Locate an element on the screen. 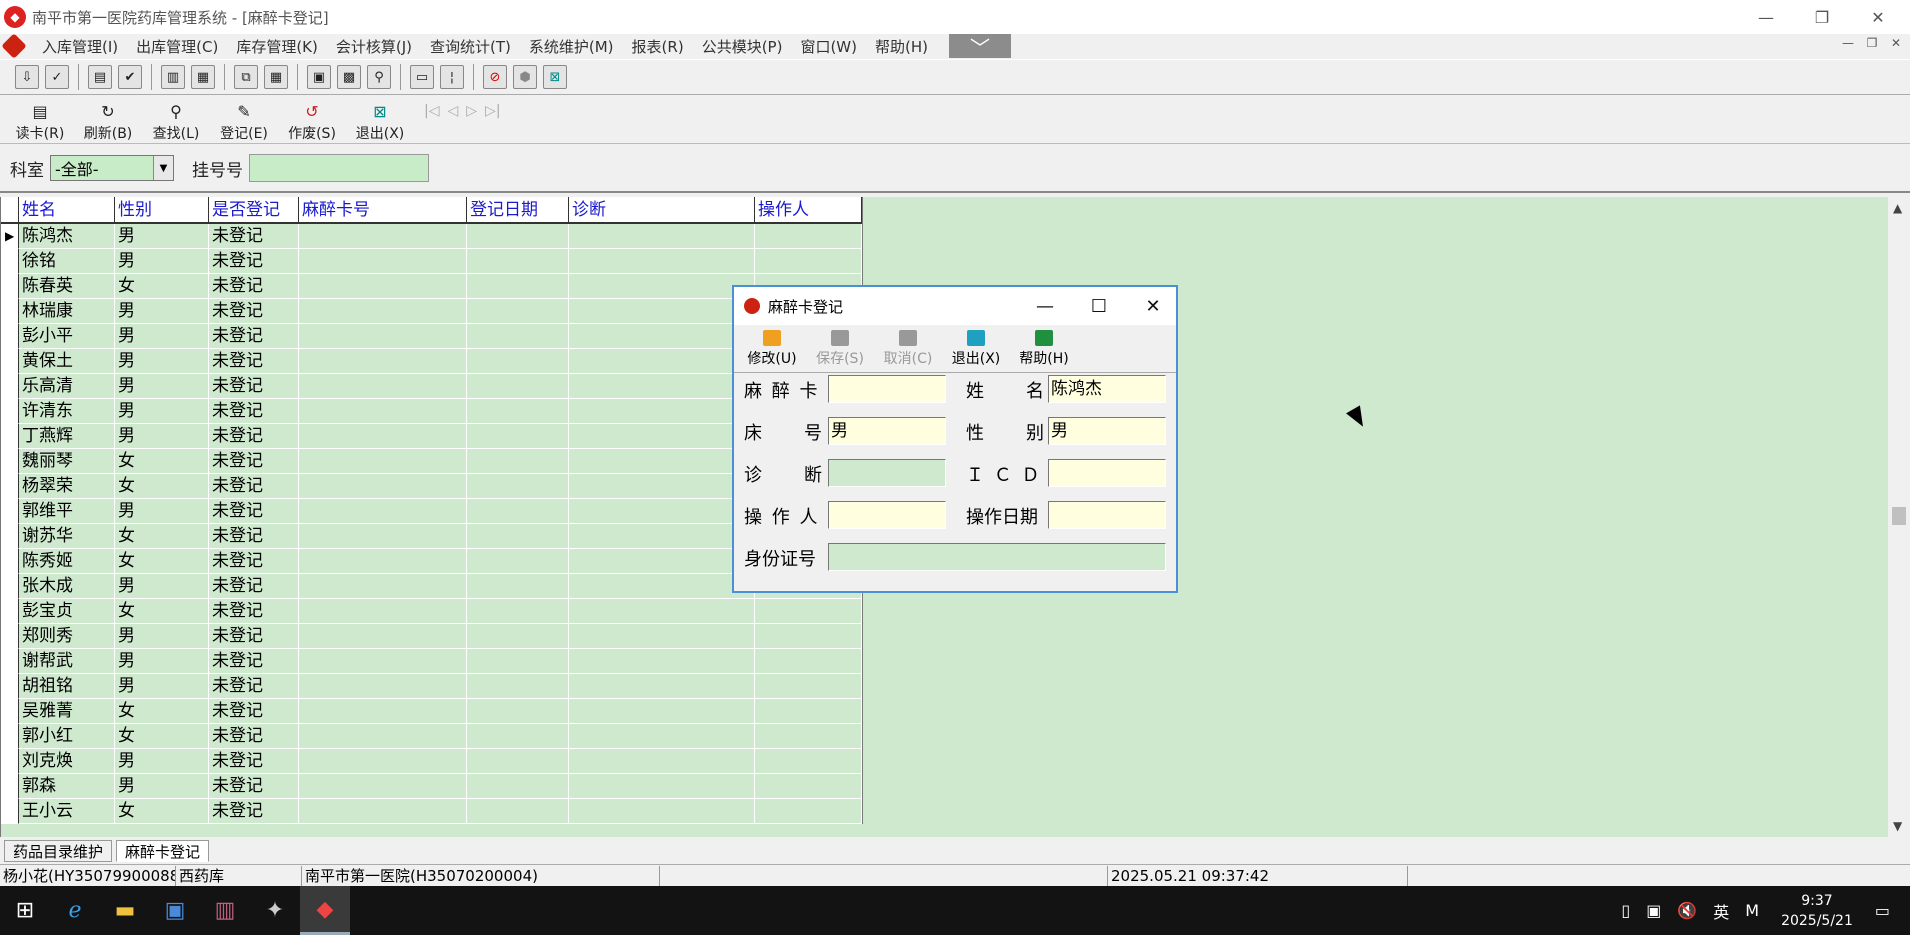 The height and width of the screenshot is (935, 1910). column-header: 是否登记 is located at coordinates (254, 210).